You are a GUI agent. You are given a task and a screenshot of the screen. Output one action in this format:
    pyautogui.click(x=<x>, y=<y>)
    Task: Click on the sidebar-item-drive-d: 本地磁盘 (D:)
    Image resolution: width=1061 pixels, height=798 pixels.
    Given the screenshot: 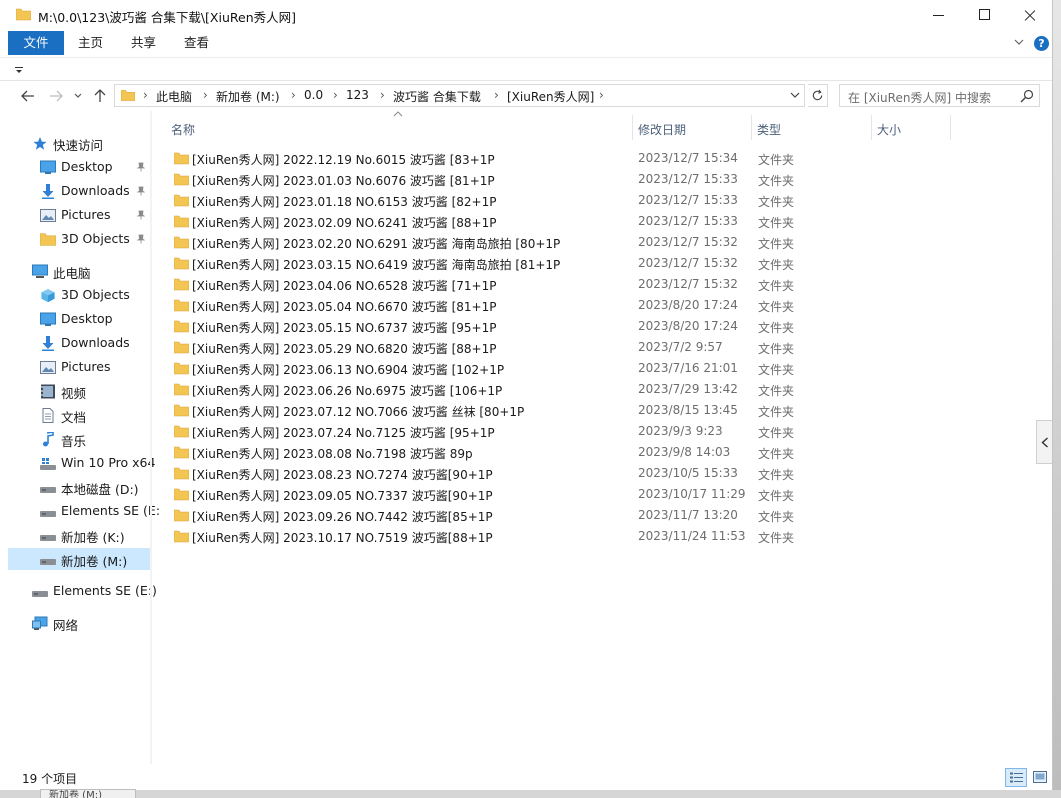 What is the action you would take?
    pyautogui.click(x=79, y=487)
    